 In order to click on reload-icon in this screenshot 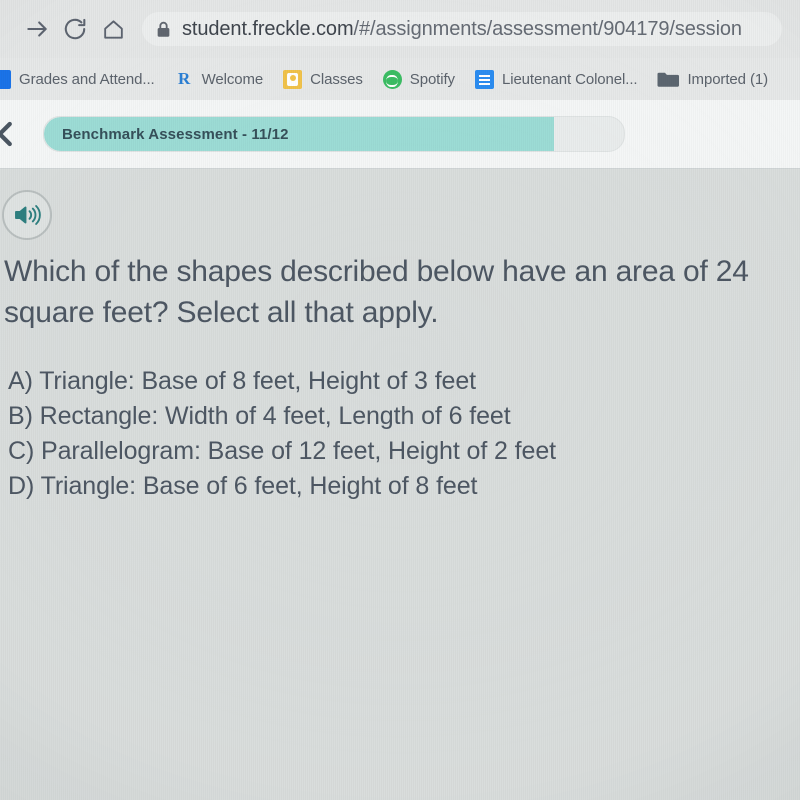, I will do `click(75, 29)`.